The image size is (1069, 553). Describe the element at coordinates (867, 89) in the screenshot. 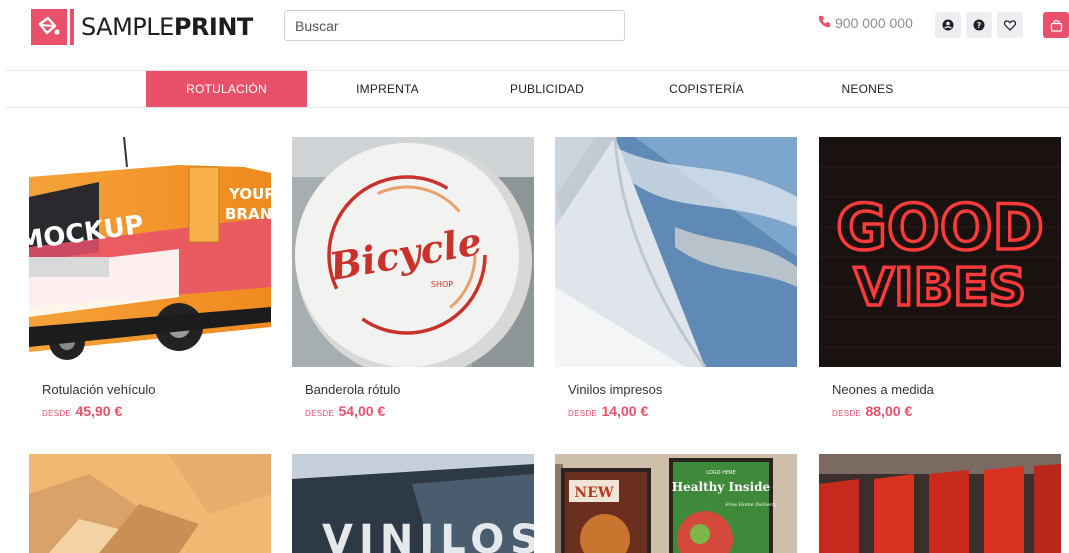

I see `nav-item-neones: NEONES` at that location.